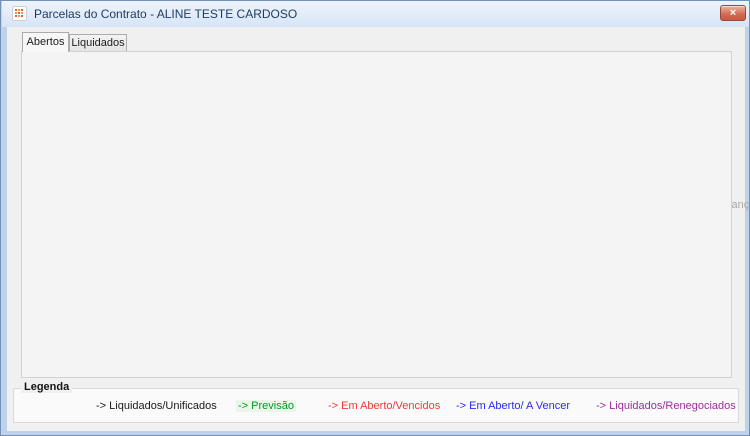 This screenshot has height=436, width=750. I want to click on tab-liquidados: Liquidados, so click(98, 43).